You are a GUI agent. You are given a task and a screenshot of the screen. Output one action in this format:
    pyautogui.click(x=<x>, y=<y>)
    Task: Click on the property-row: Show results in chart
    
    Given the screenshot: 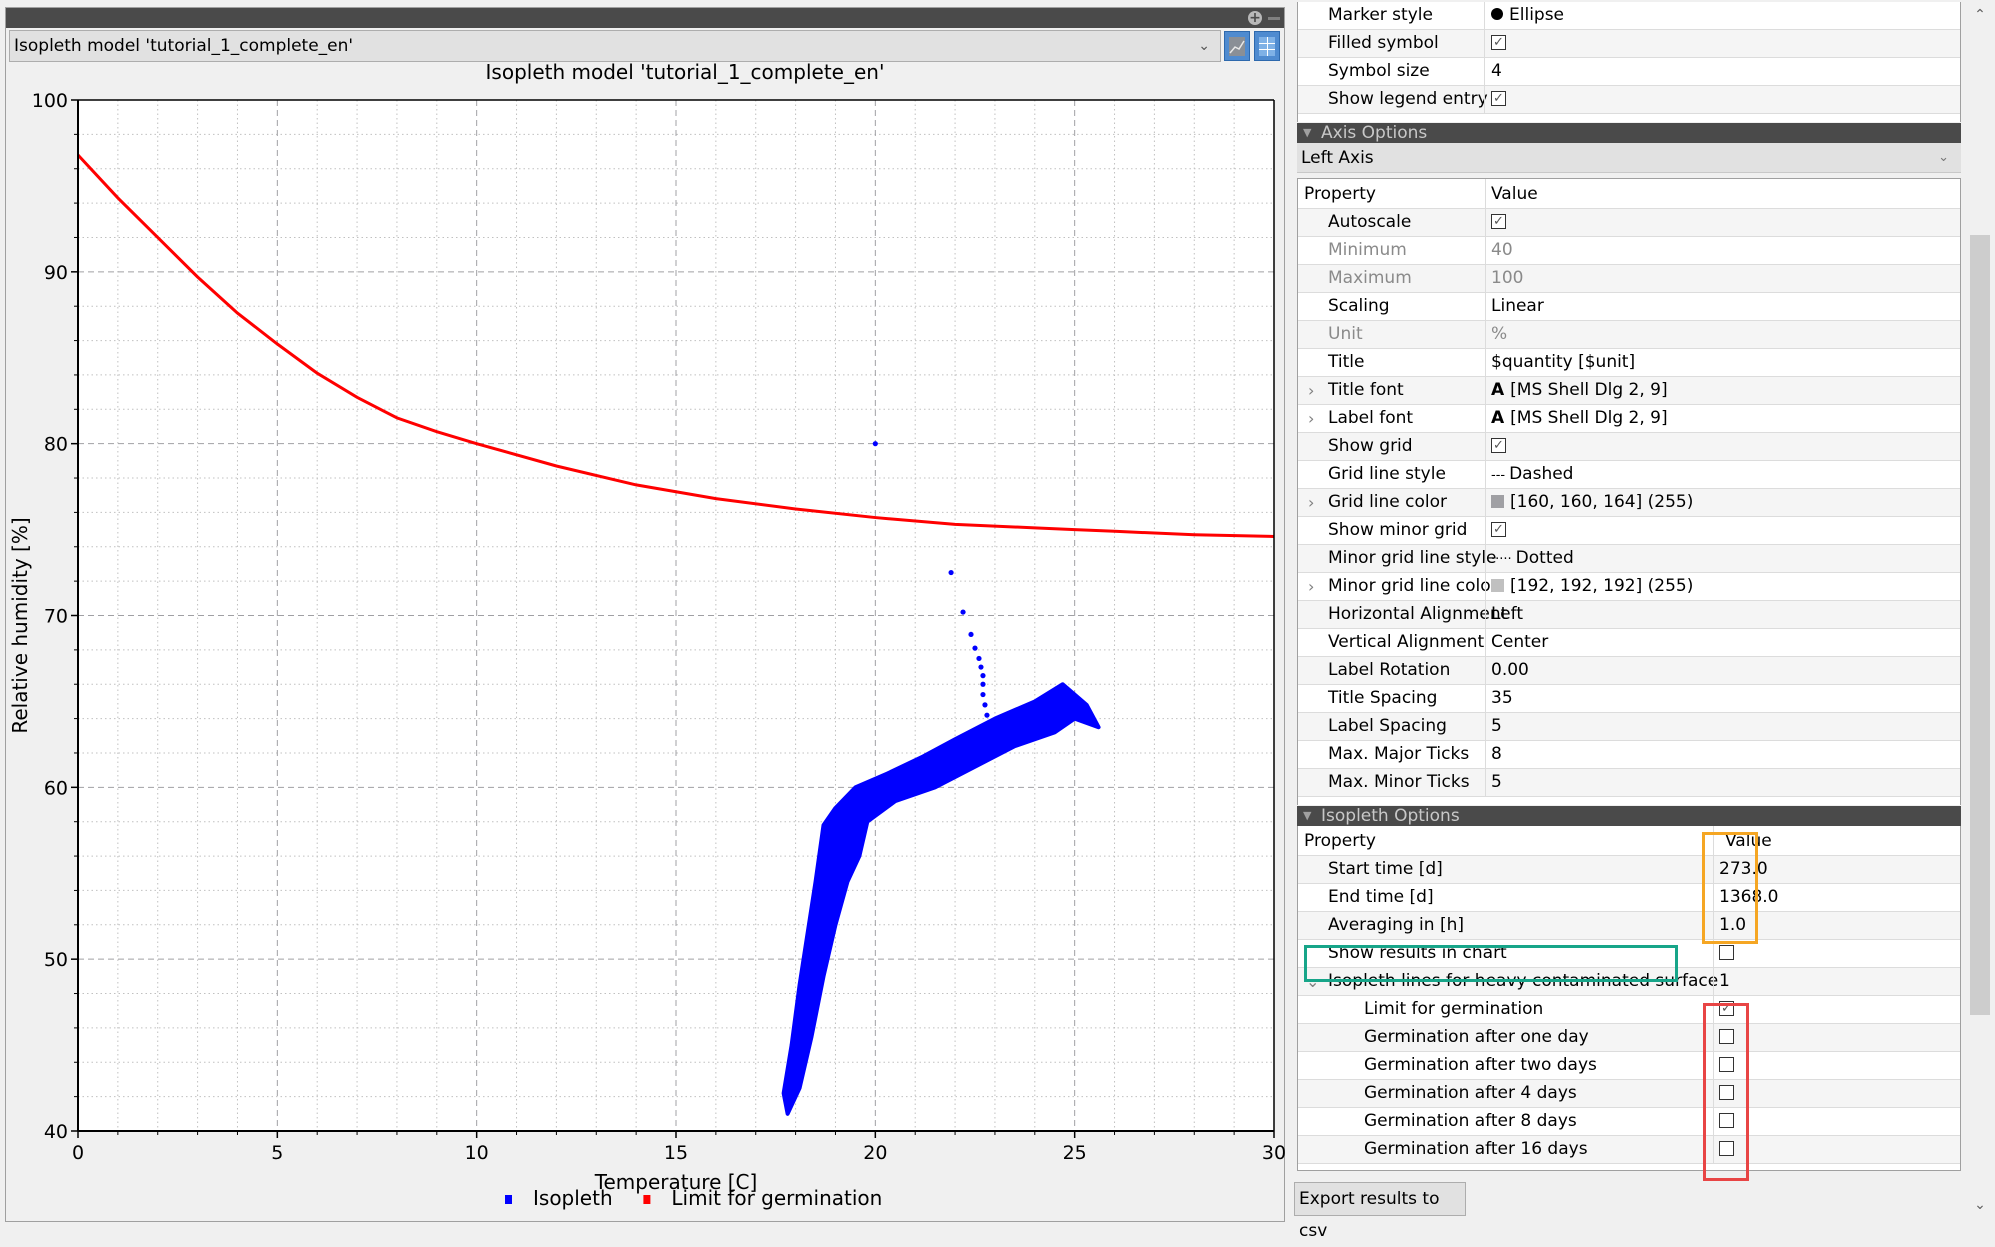 What is the action you would take?
    pyautogui.click(x=1629, y=954)
    